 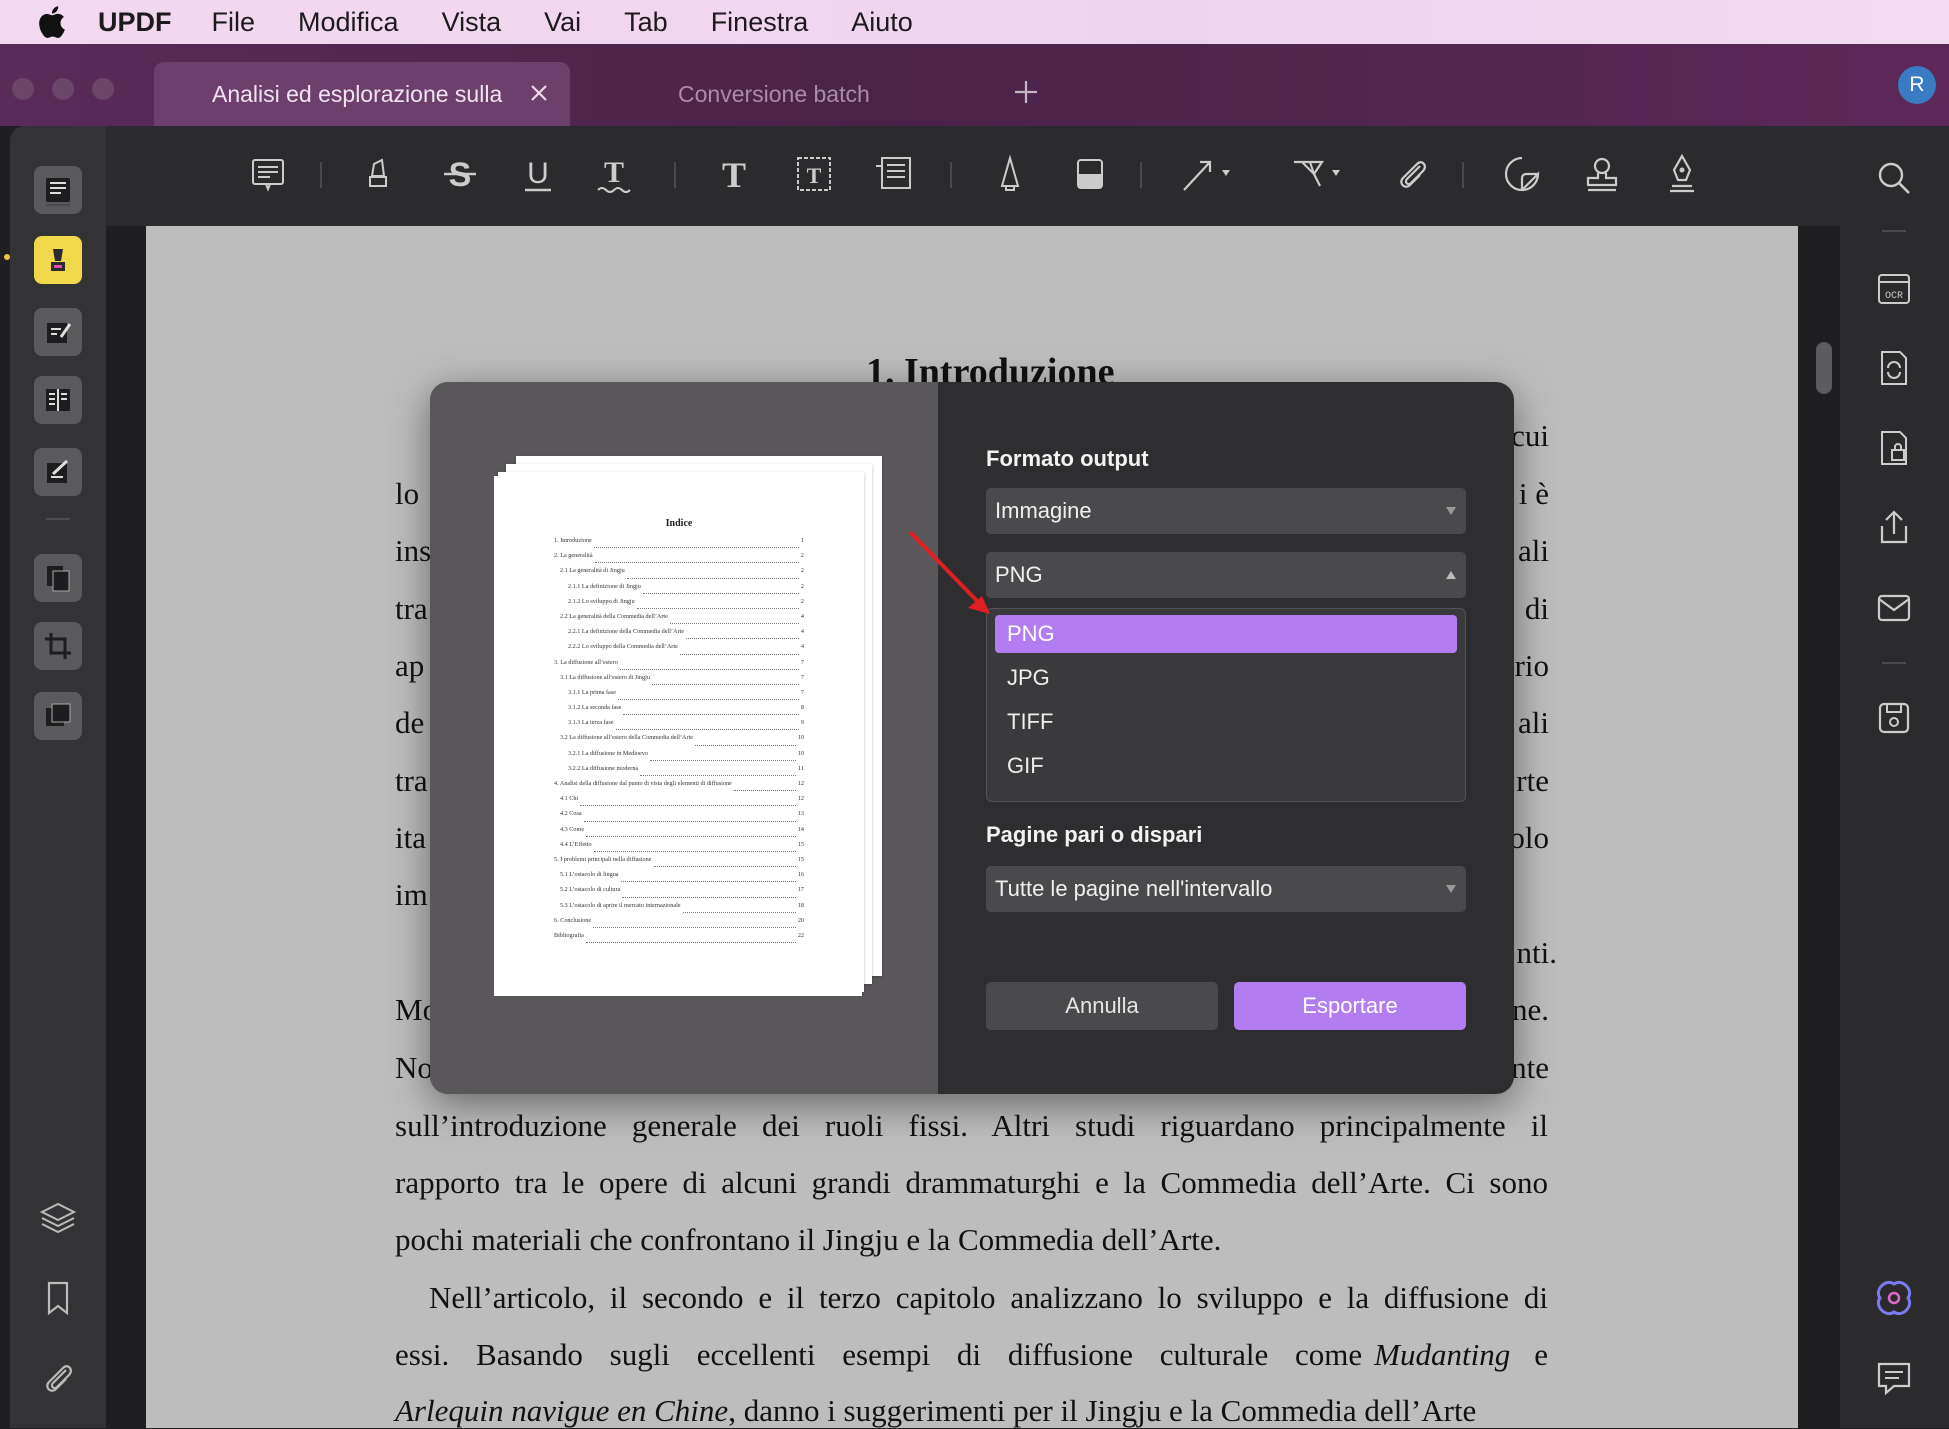 What do you see at coordinates (538, 174) in the screenshot?
I see `underline-icon: U` at bounding box center [538, 174].